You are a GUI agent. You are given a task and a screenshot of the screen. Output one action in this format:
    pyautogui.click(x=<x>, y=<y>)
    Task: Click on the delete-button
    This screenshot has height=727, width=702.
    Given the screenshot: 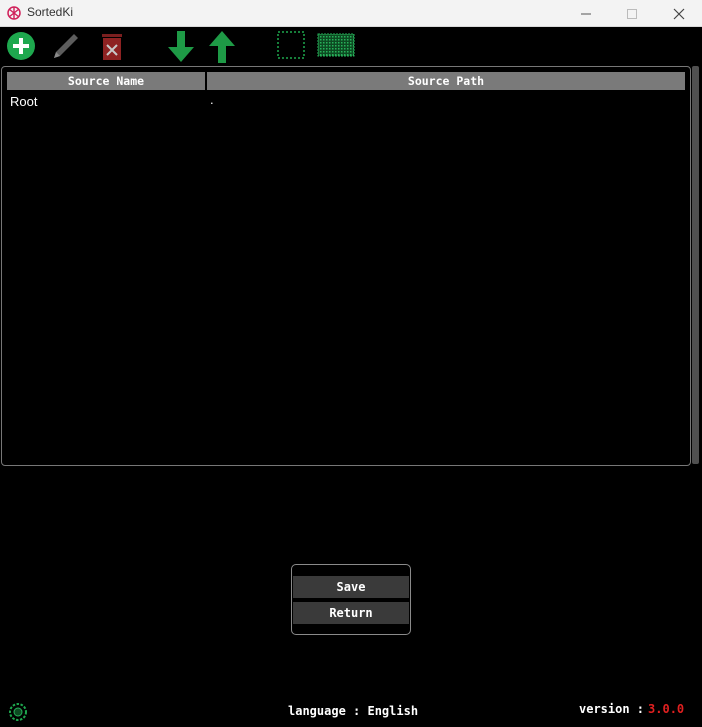 What is the action you would take?
    pyautogui.click(x=112, y=46)
    